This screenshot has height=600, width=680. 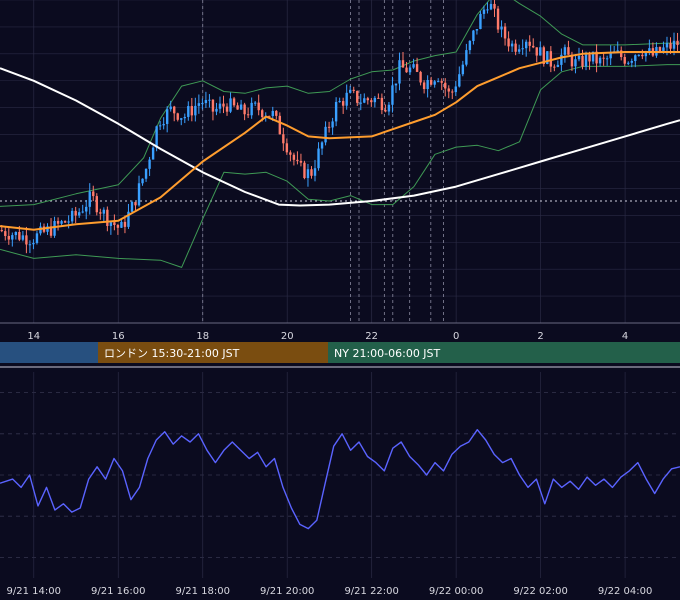 I want to click on session-band: ロンドン 15:30-21:00 JST NY 21:00-06:00 JST, so click(x=340, y=352).